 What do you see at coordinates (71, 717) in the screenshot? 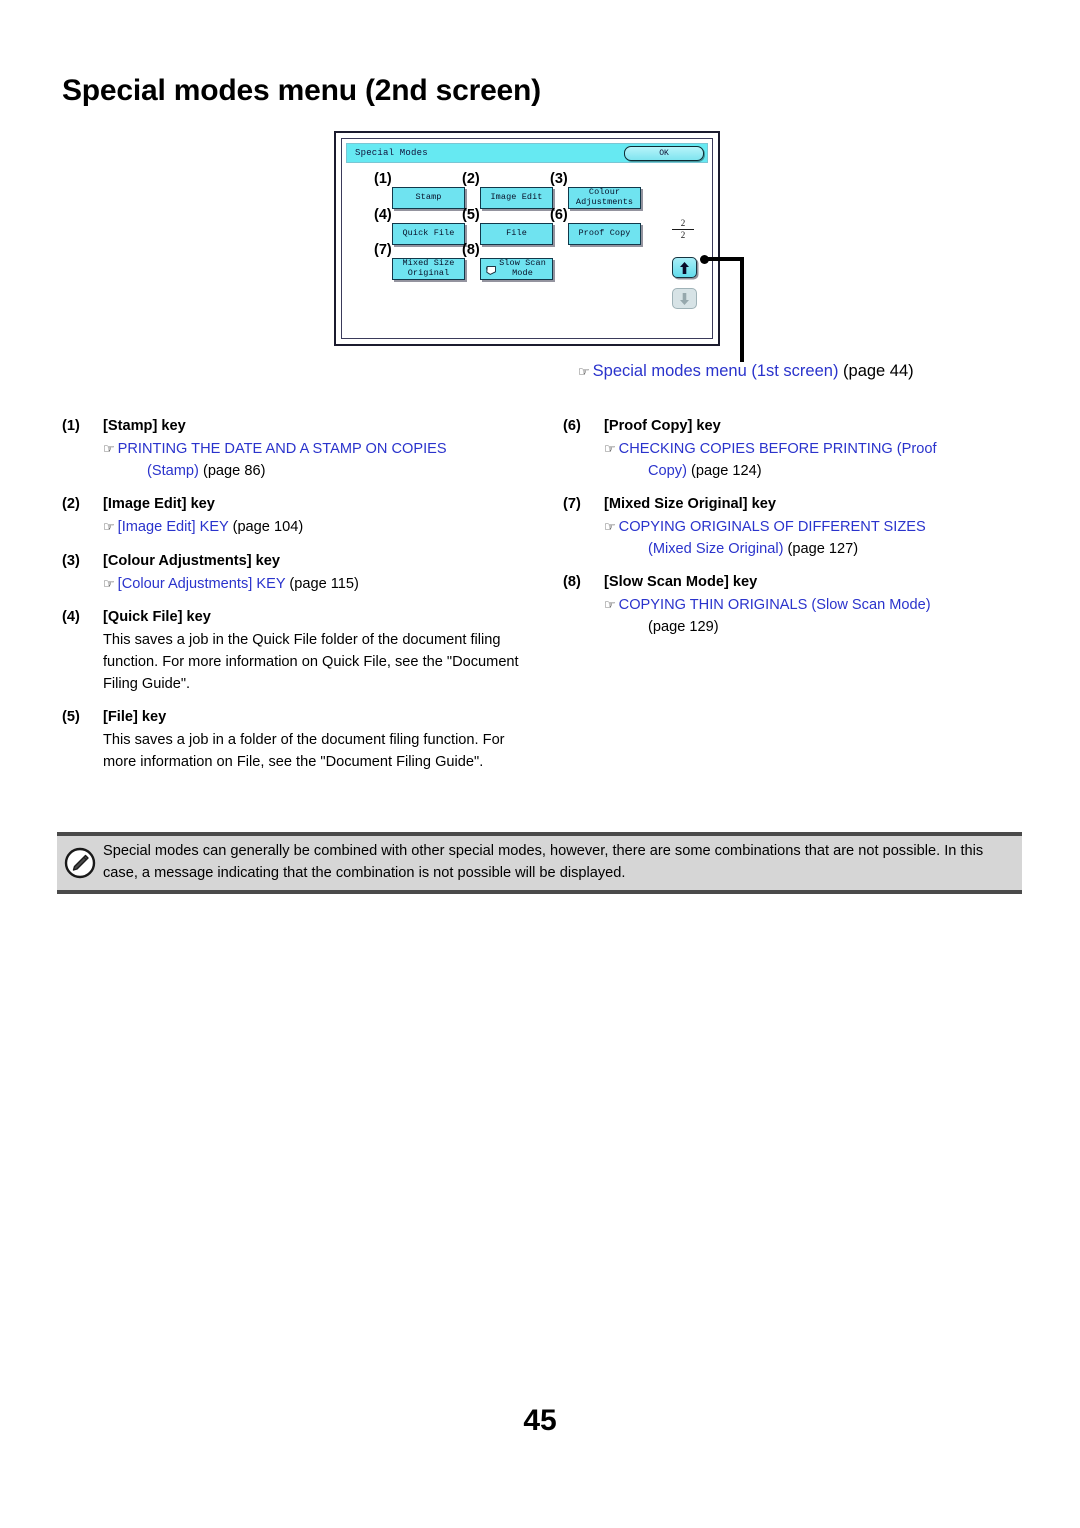
I see `item-number: (5)` at bounding box center [71, 717].